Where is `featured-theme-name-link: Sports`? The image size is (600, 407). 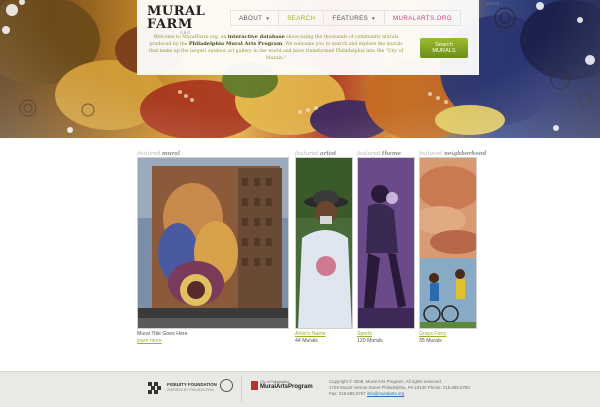
featured-theme-name-link: Sports is located at coordinates (364, 334).